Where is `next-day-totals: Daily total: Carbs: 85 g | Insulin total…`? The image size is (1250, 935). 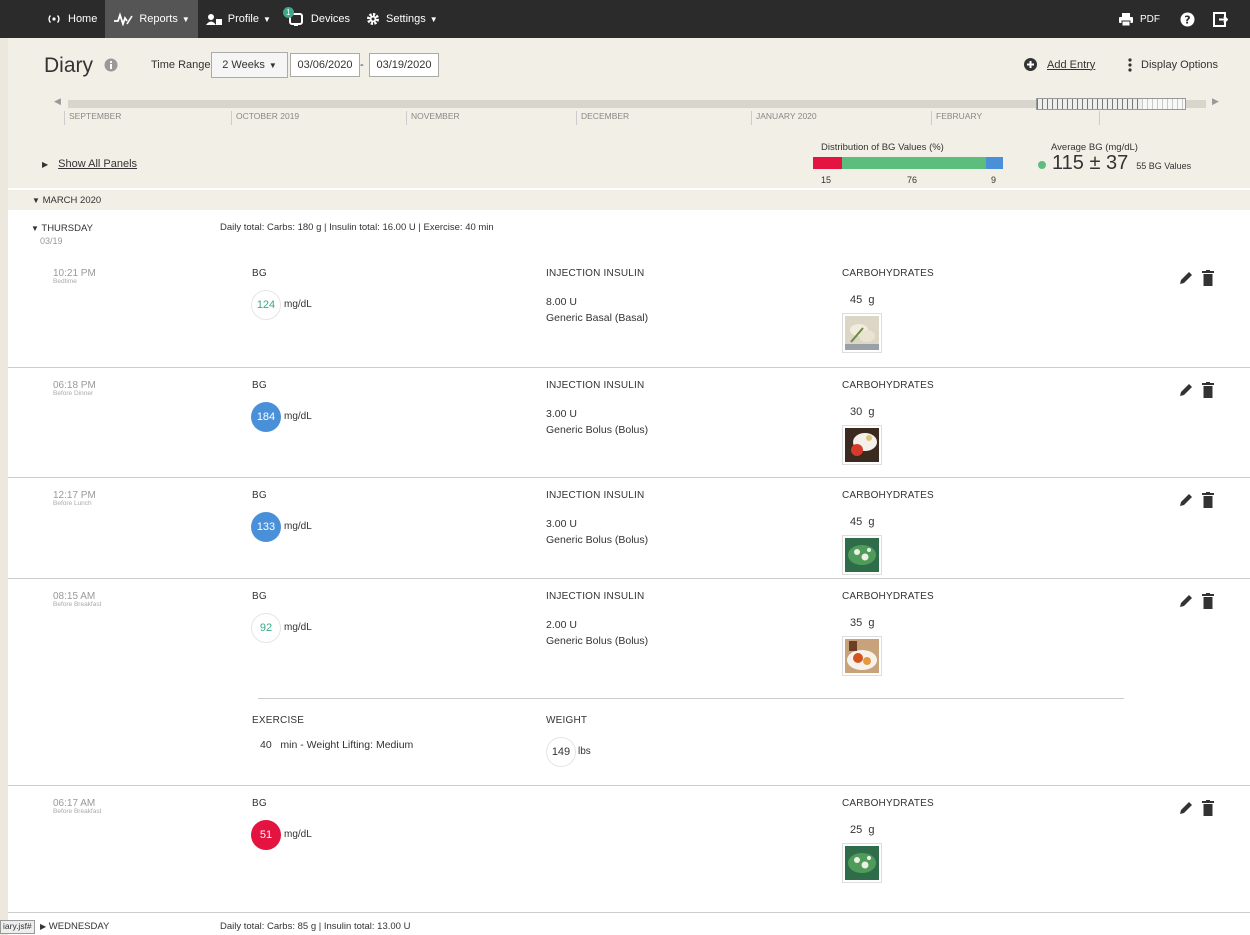 next-day-totals: Daily total: Carbs: 85 g | Insulin total… is located at coordinates (315, 926).